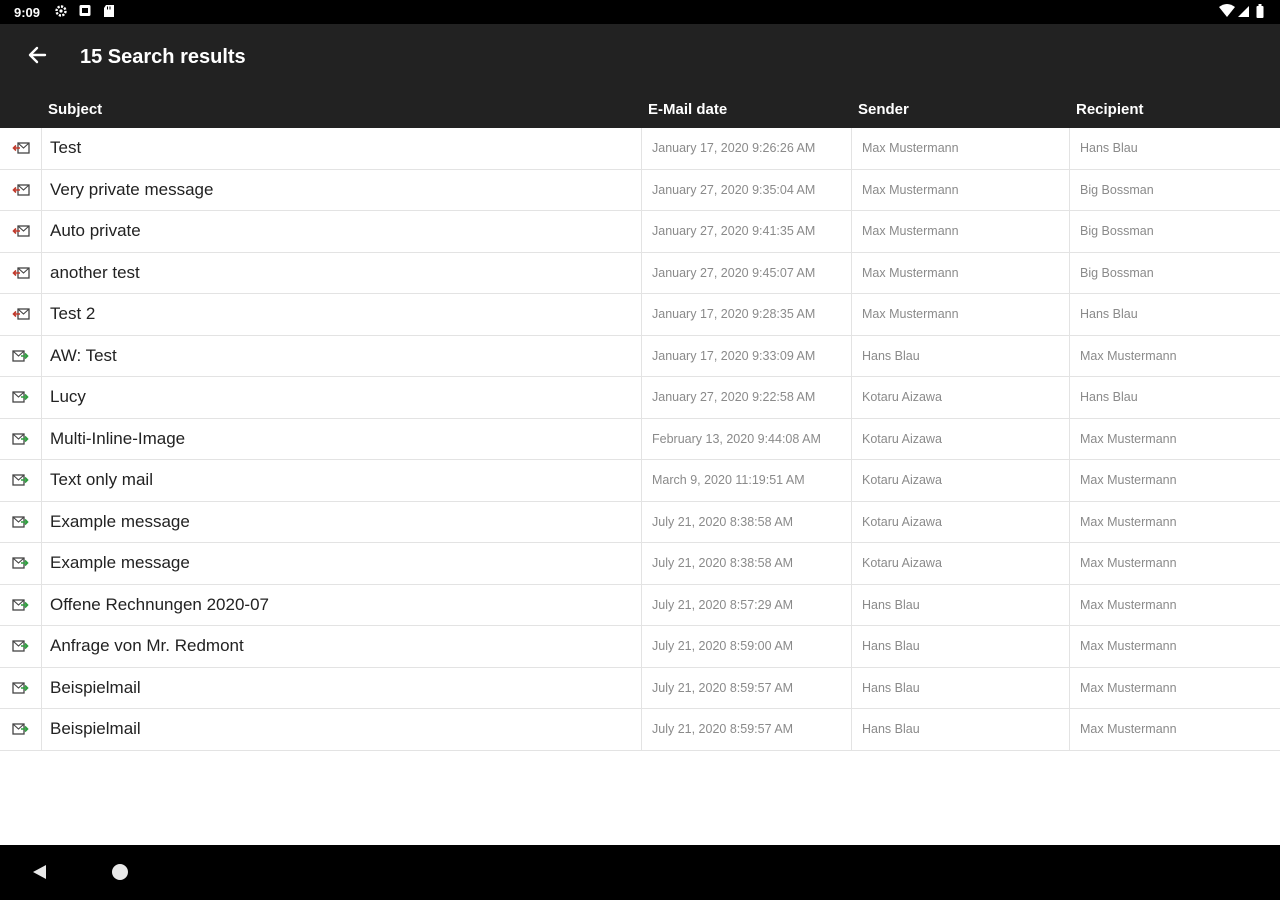 The width and height of the screenshot is (1280, 900). I want to click on page-title: 15 Search results, so click(163, 57).